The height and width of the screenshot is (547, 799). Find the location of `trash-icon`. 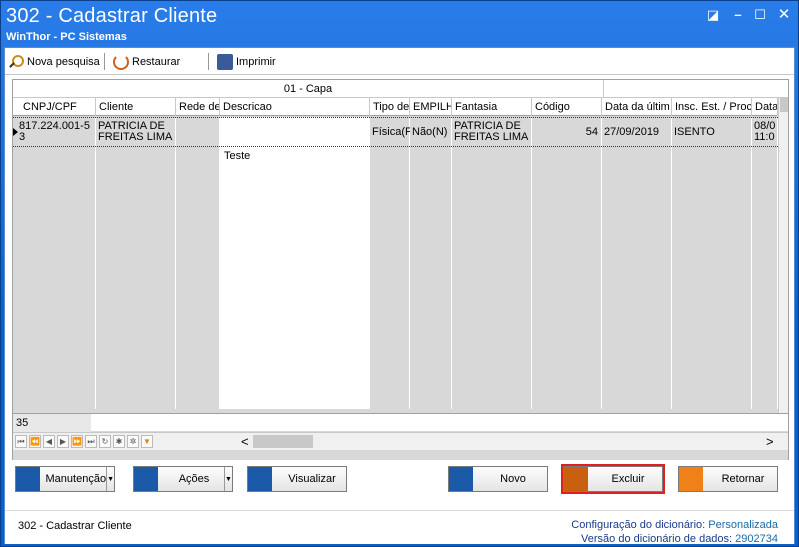

trash-icon is located at coordinates (576, 479).